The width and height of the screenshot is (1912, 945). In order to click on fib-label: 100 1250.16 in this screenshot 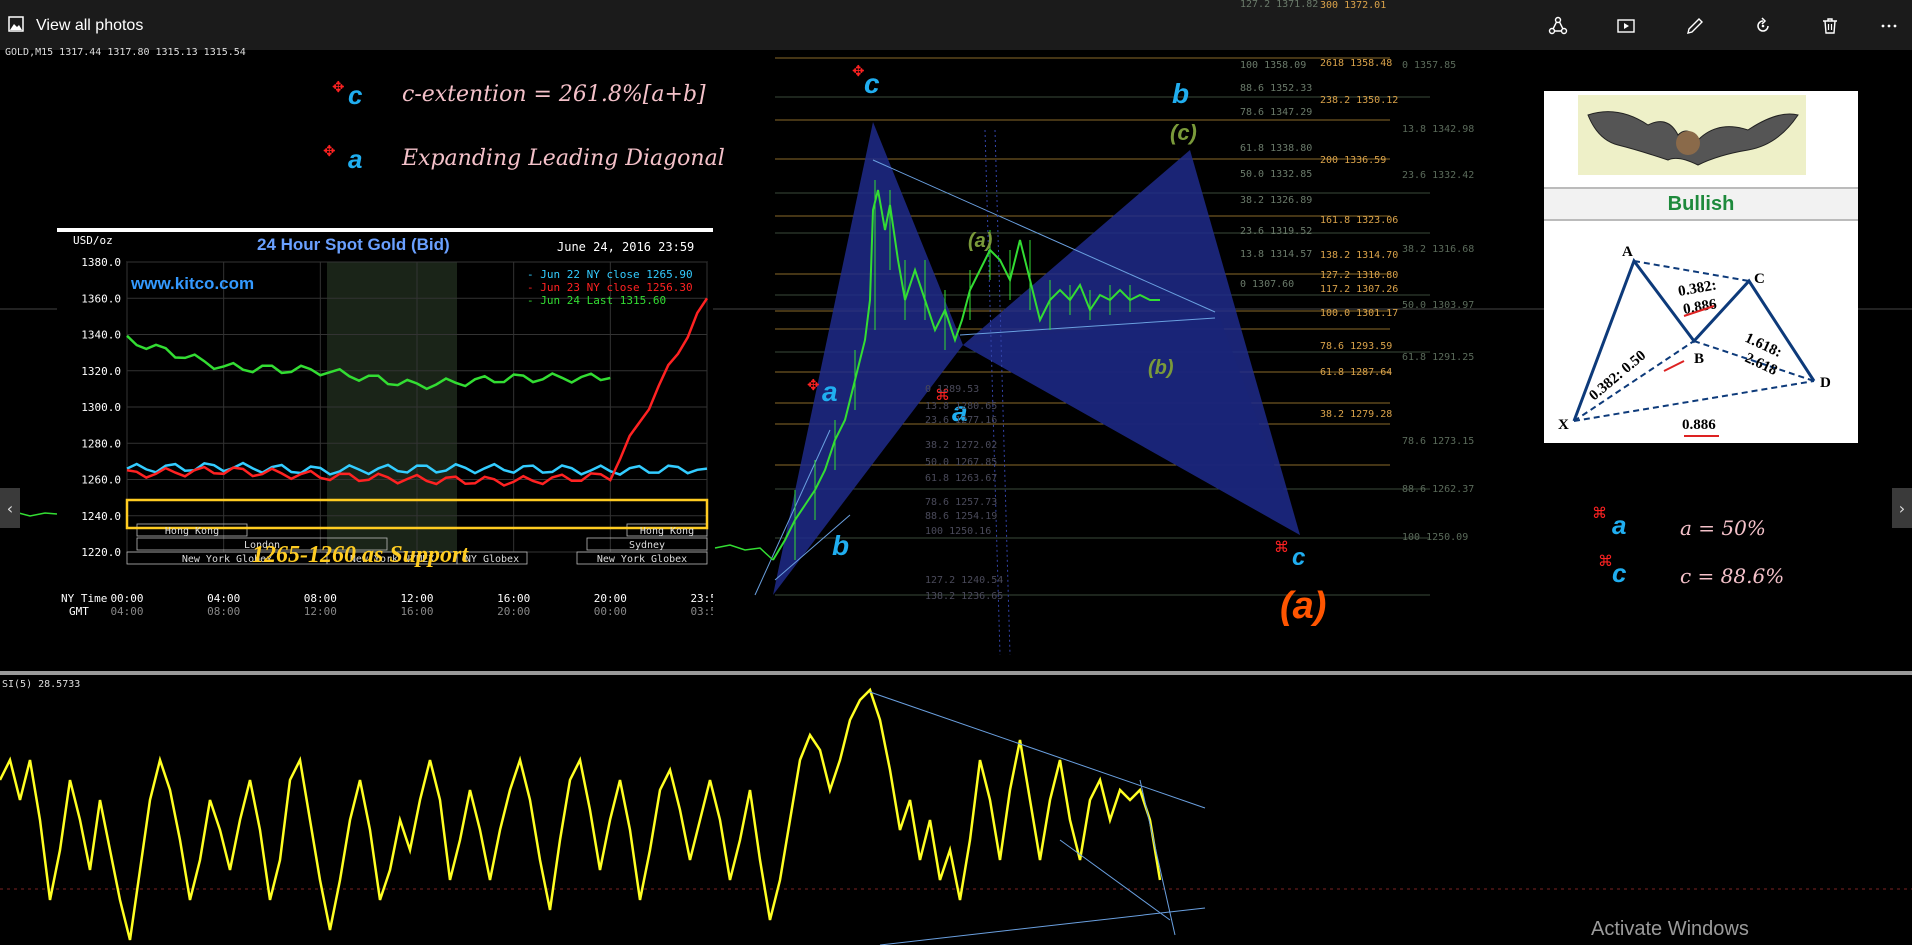, I will do `click(958, 531)`.